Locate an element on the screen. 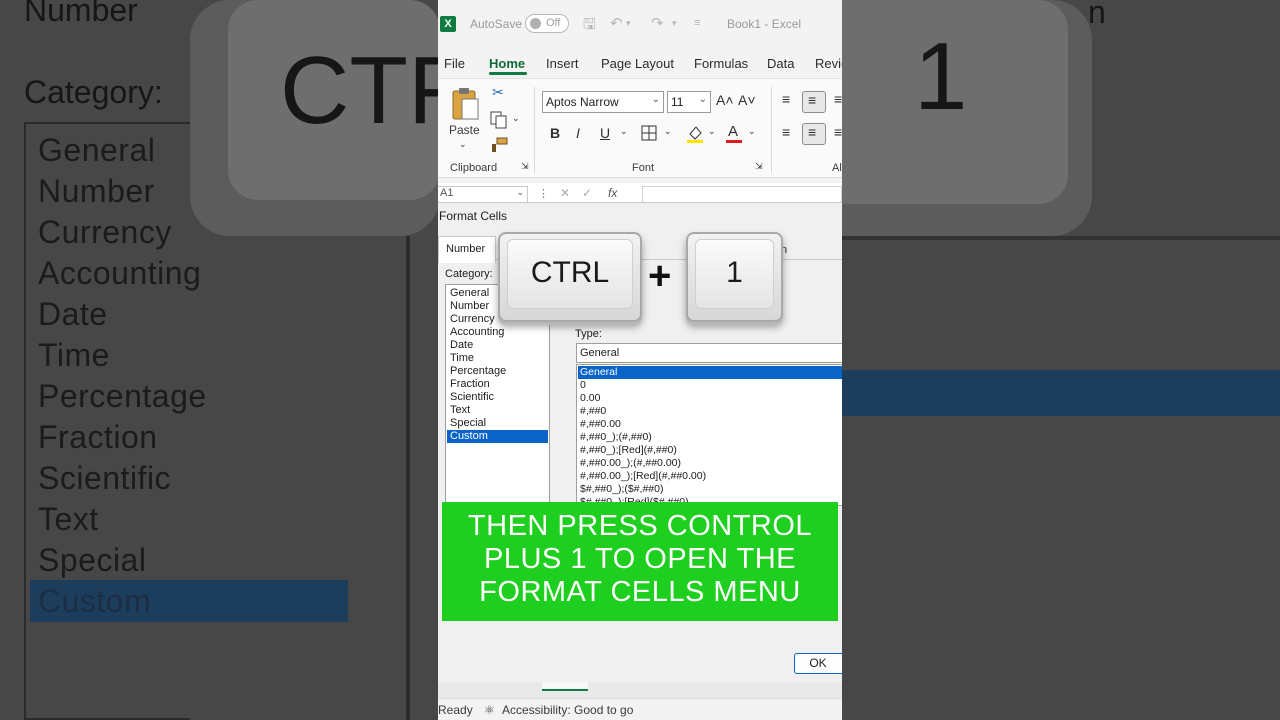  align-left-icon: ≡ is located at coordinates (786, 132).